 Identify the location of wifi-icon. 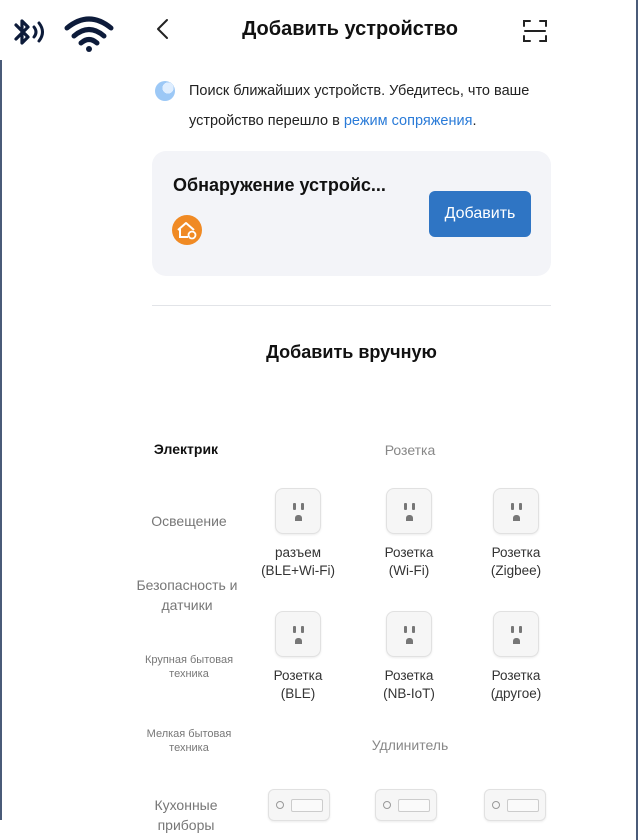
(89, 34).